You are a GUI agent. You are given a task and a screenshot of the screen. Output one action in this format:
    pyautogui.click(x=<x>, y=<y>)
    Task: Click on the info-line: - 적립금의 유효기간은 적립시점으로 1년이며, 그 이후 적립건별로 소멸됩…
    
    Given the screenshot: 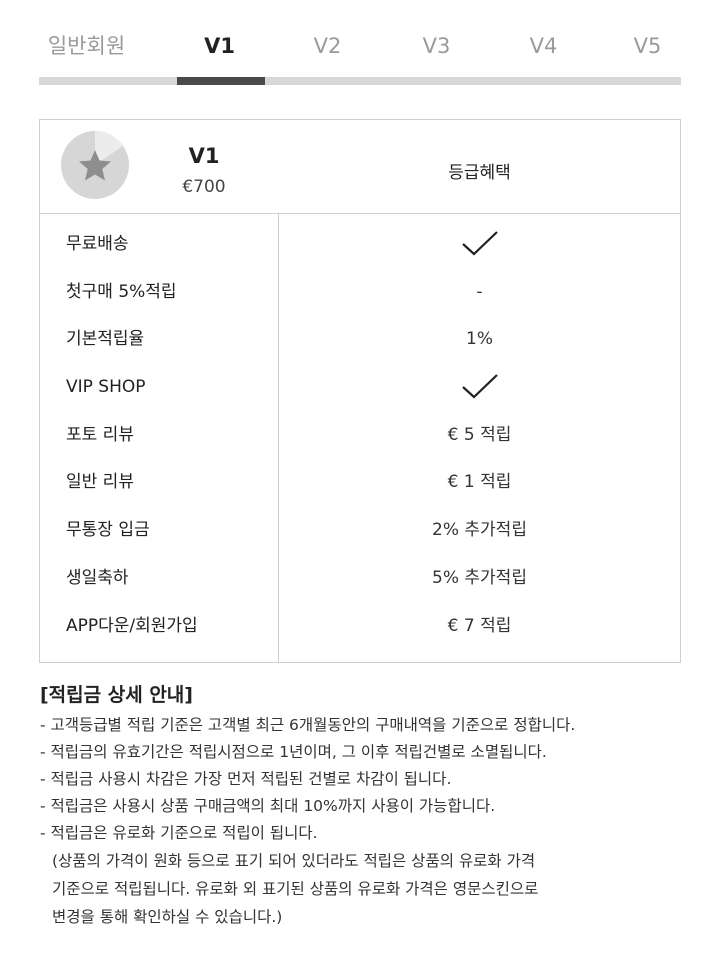 What is the action you would take?
    pyautogui.click(x=293, y=752)
    